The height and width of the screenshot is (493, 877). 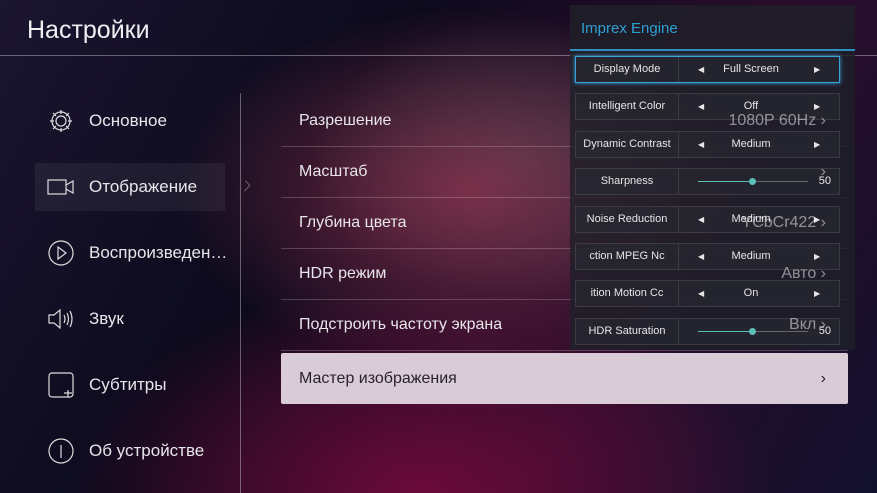 What do you see at coordinates (61, 451) in the screenshot?
I see `info-icon` at bounding box center [61, 451].